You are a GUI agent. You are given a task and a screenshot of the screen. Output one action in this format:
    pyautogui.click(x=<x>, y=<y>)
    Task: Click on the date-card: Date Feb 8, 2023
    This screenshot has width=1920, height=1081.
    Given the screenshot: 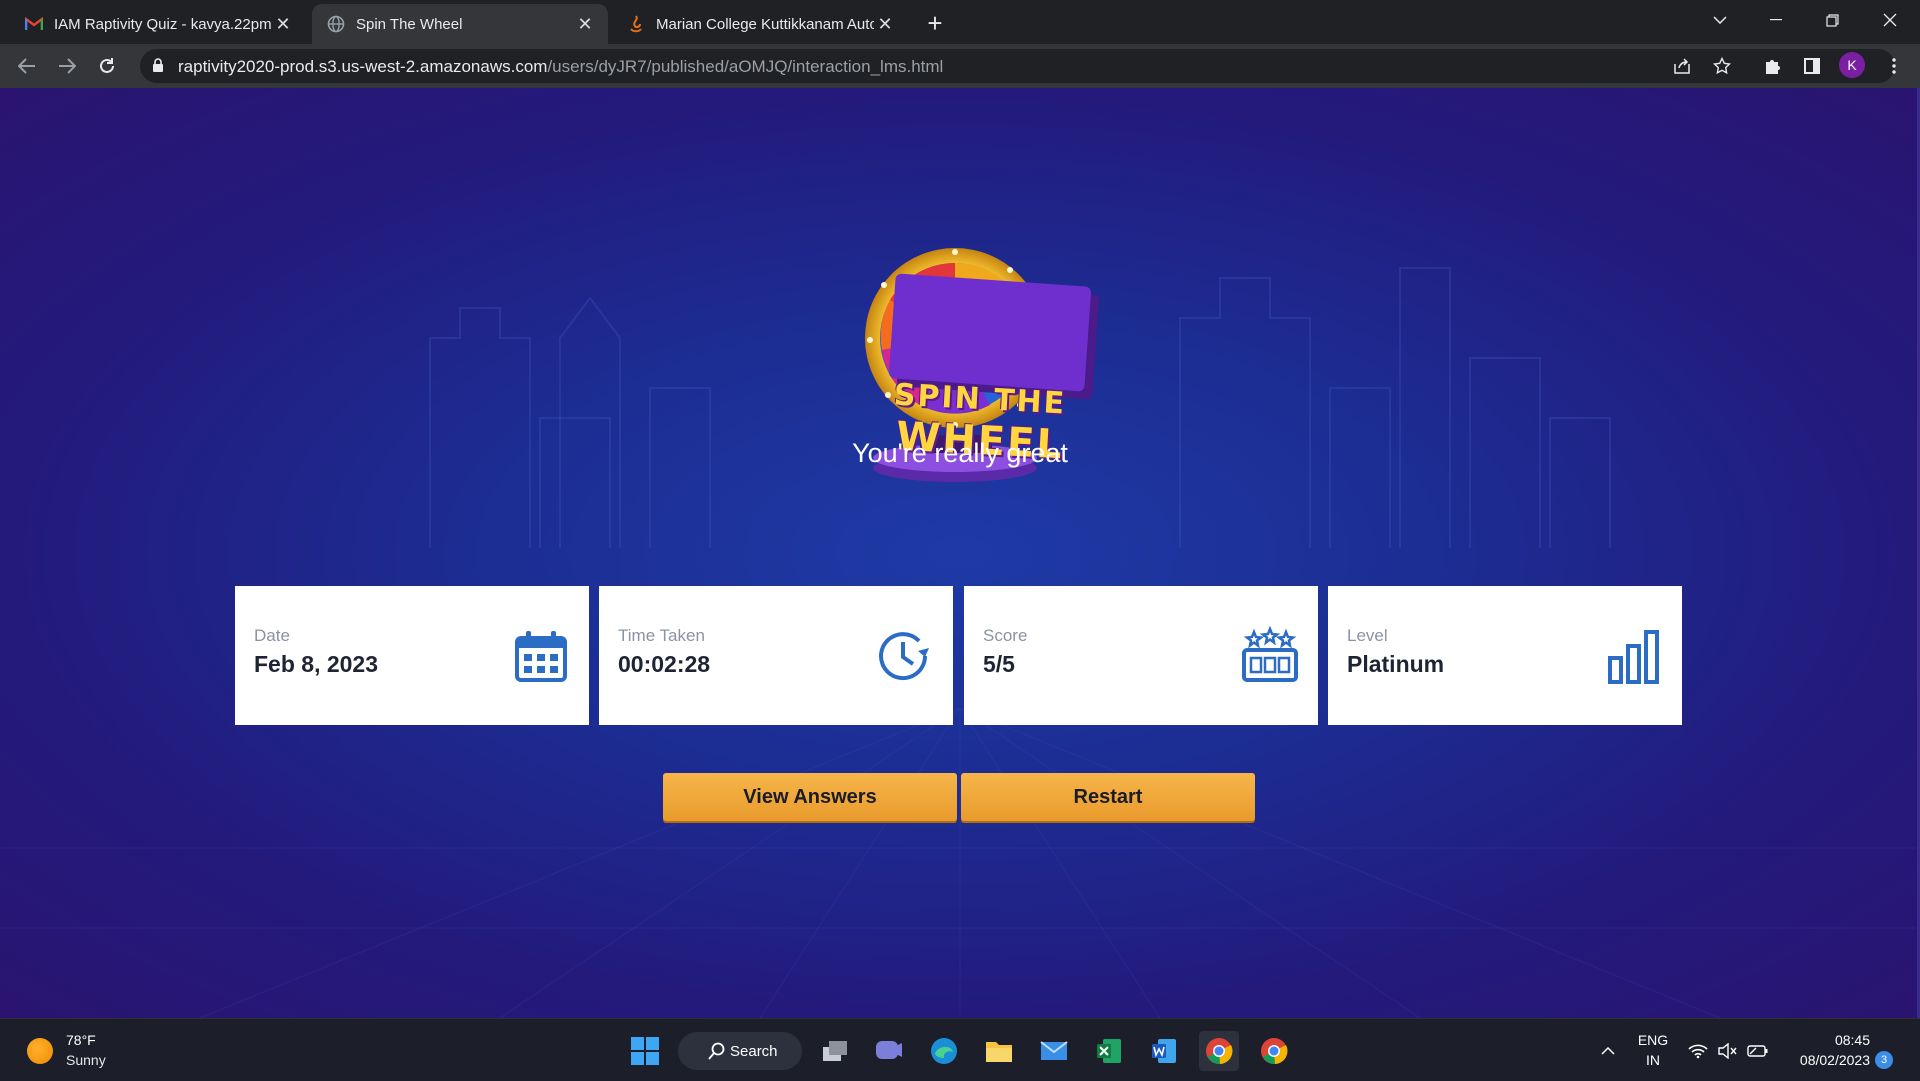 What is the action you would take?
    pyautogui.click(x=412, y=655)
    